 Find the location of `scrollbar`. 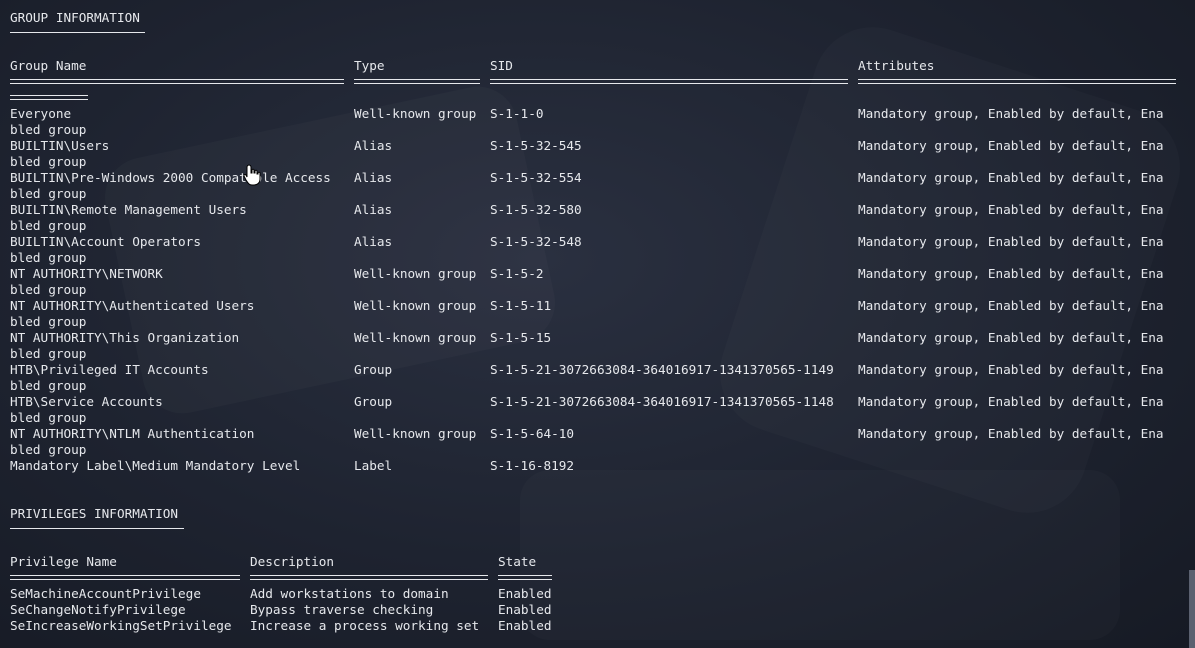

scrollbar is located at coordinates (1192, 609).